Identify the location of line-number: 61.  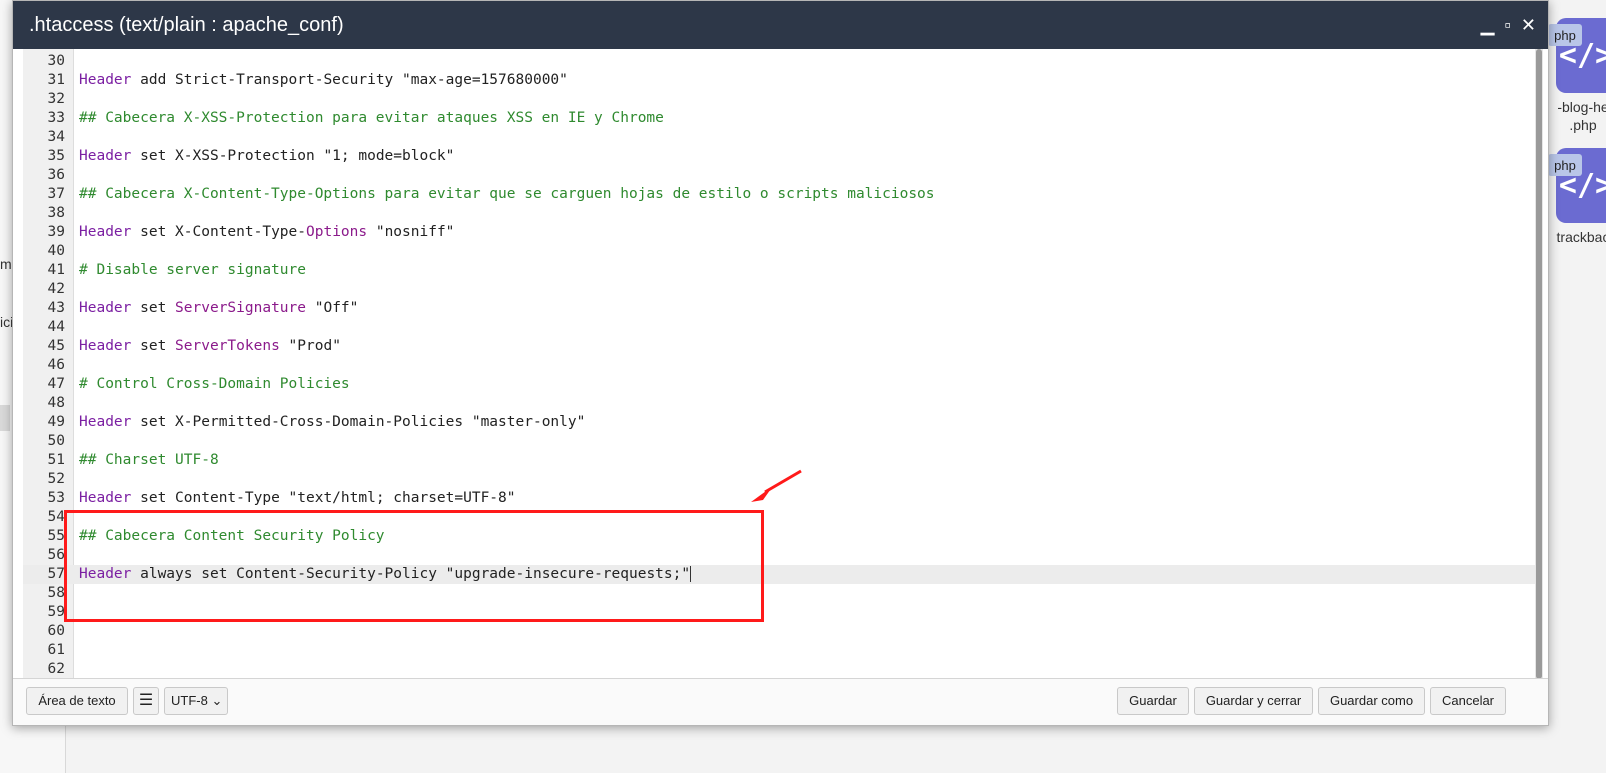
(56, 650).